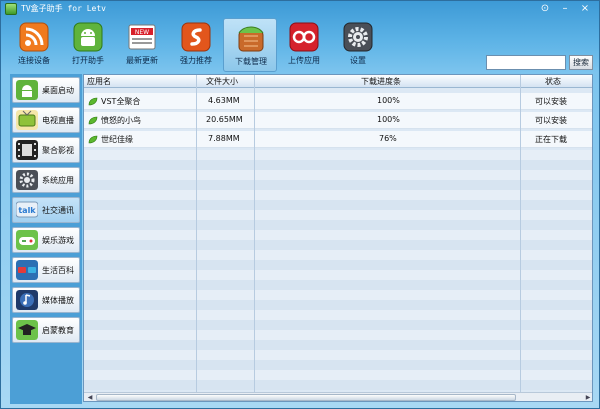  What do you see at coordinates (553, 81) in the screenshot?
I see `column-header-status: 状态` at bounding box center [553, 81].